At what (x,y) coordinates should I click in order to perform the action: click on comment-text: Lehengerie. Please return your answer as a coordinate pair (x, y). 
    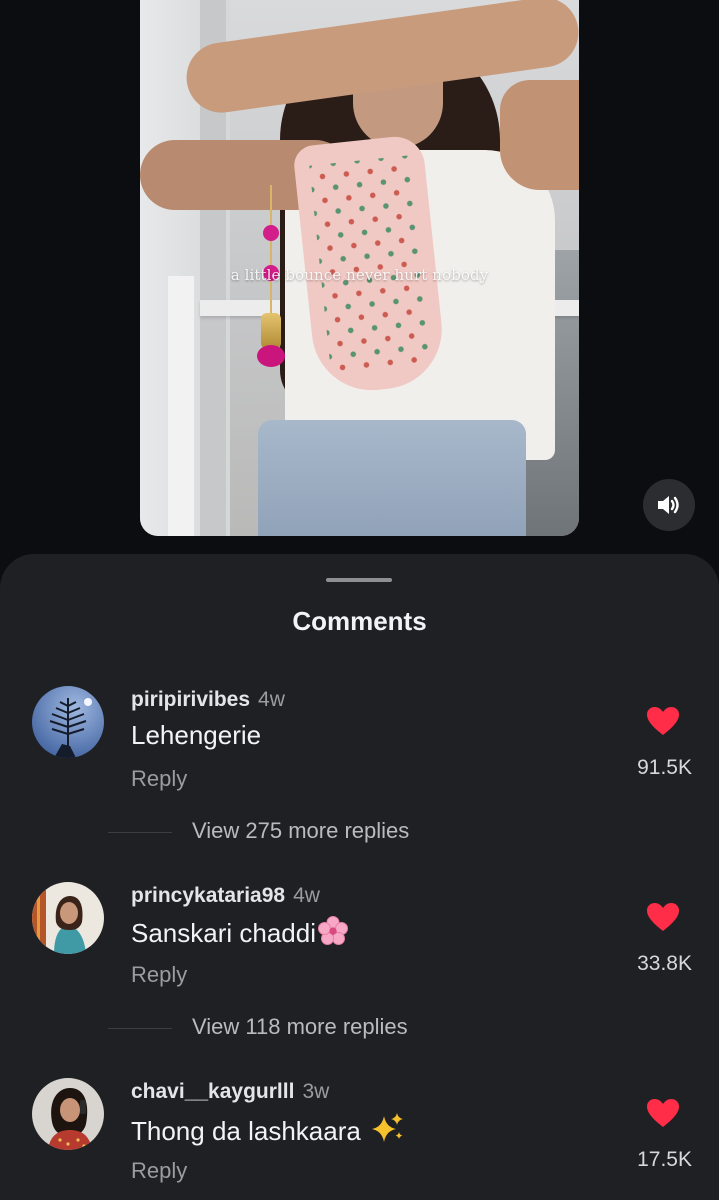
    Looking at the image, I should click on (196, 735).